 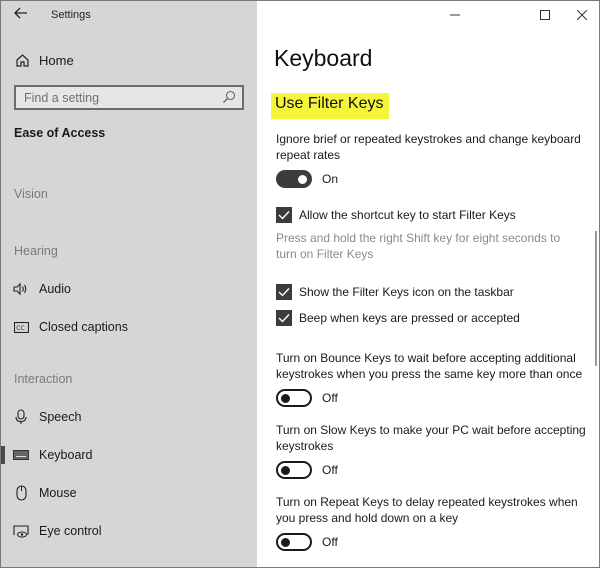 I want to click on sidebar-item-speech: Speech, so click(x=129, y=417).